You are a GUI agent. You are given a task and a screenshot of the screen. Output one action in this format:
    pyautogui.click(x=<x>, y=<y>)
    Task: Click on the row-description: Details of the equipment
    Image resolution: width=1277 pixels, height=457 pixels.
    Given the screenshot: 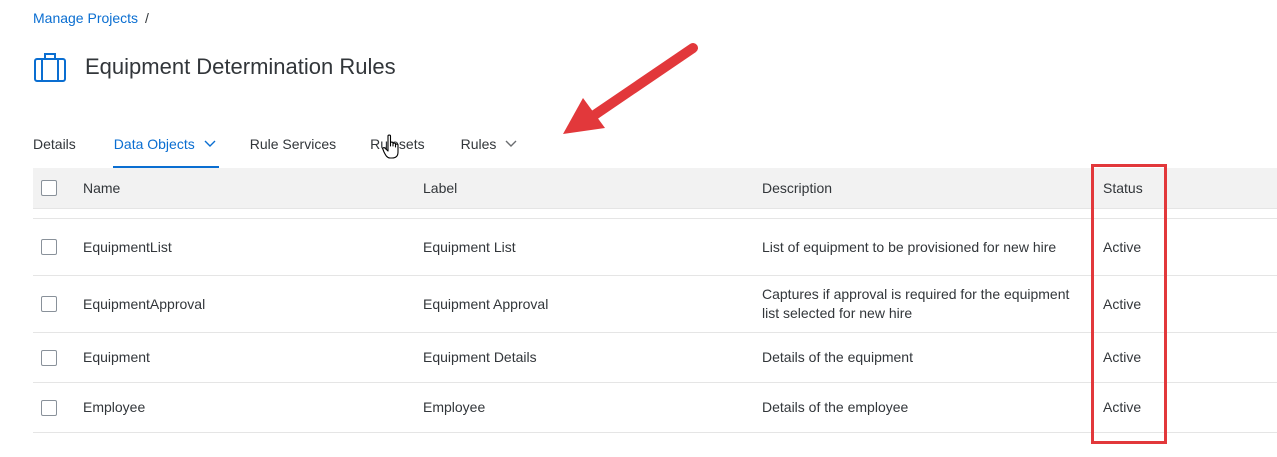 What is the action you would take?
    pyautogui.click(x=837, y=357)
    